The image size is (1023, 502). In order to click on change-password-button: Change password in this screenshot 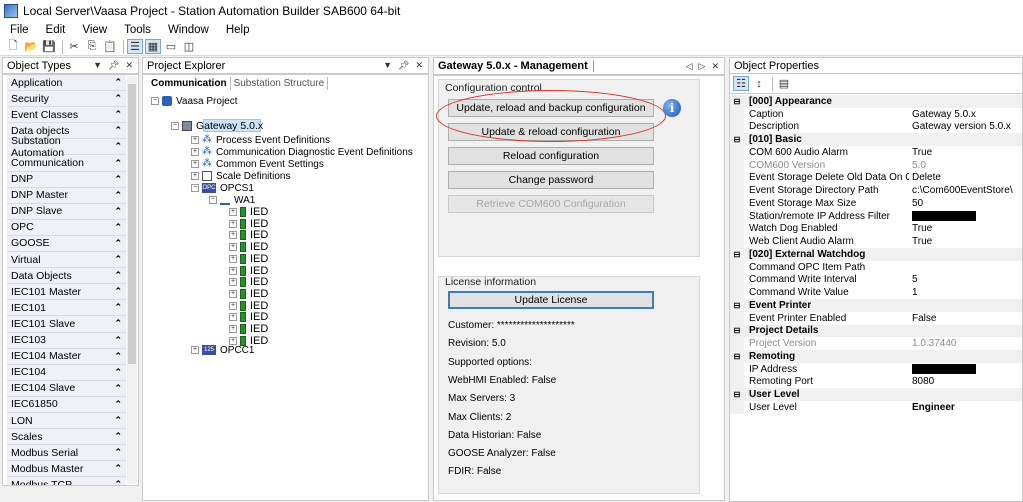, I will do `click(551, 180)`.